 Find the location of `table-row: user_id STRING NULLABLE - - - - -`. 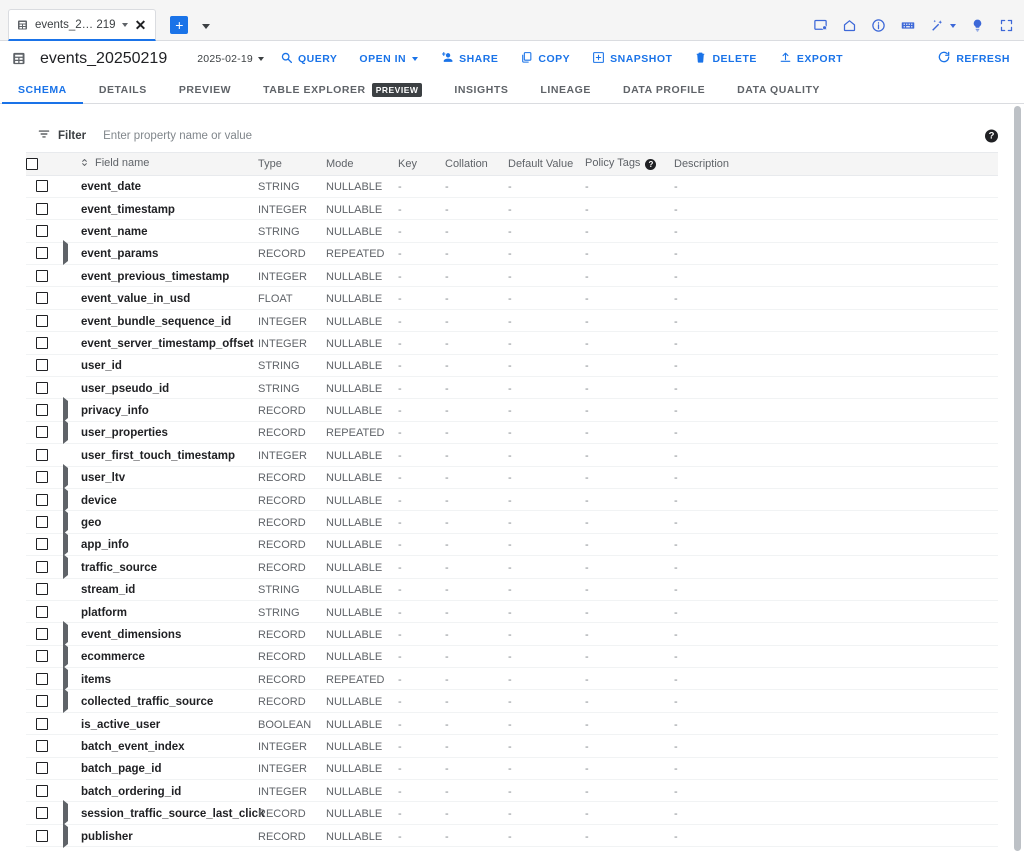

table-row: user_id STRING NULLABLE - - - - - is located at coordinates (512, 365).